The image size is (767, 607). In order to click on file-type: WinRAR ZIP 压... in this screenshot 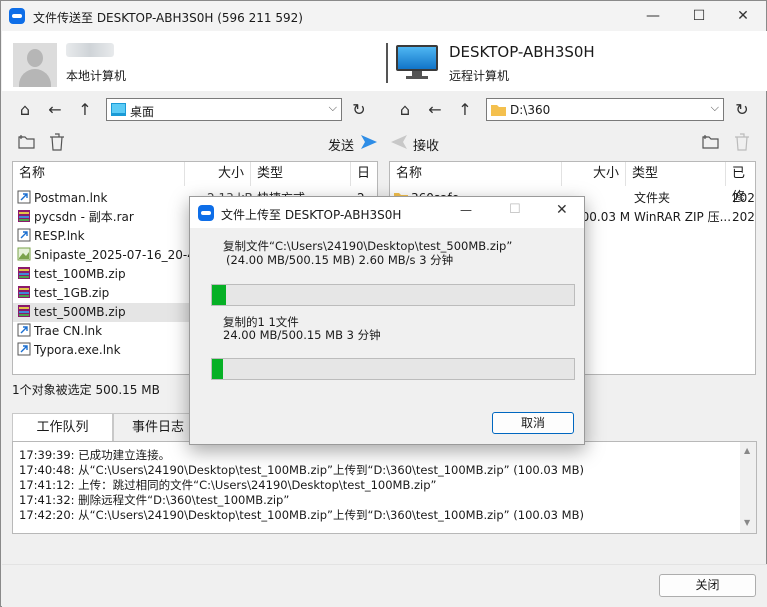, I will do `click(683, 217)`.